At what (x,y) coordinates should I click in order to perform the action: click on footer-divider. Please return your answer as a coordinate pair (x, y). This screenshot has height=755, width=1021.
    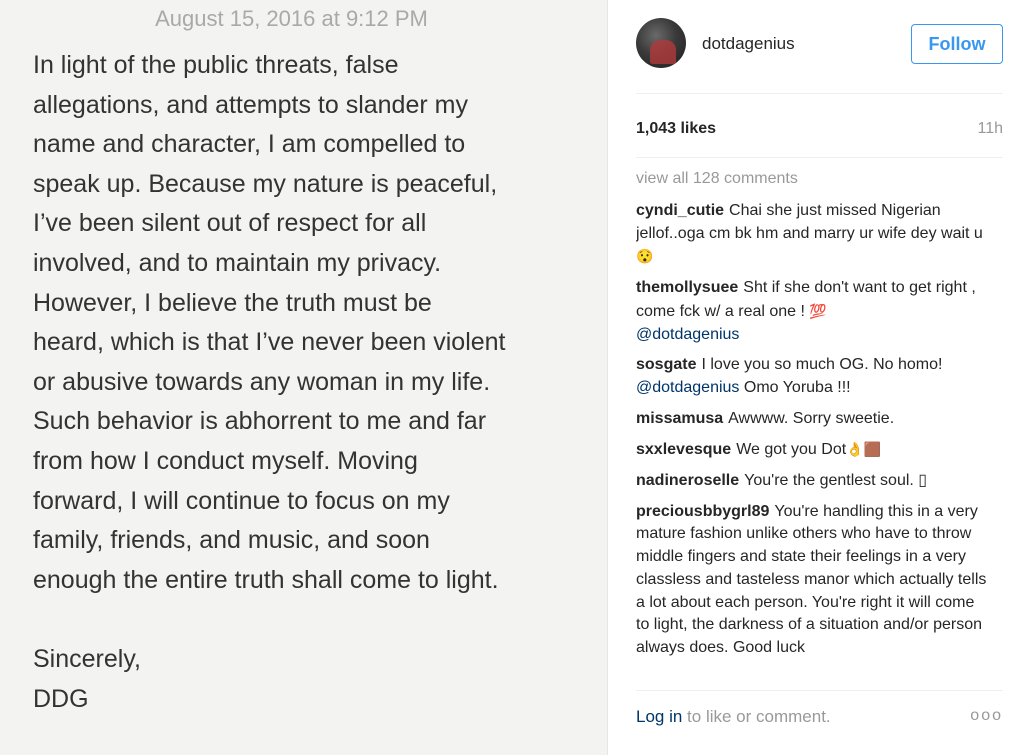
    Looking at the image, I should click on (819, 690).